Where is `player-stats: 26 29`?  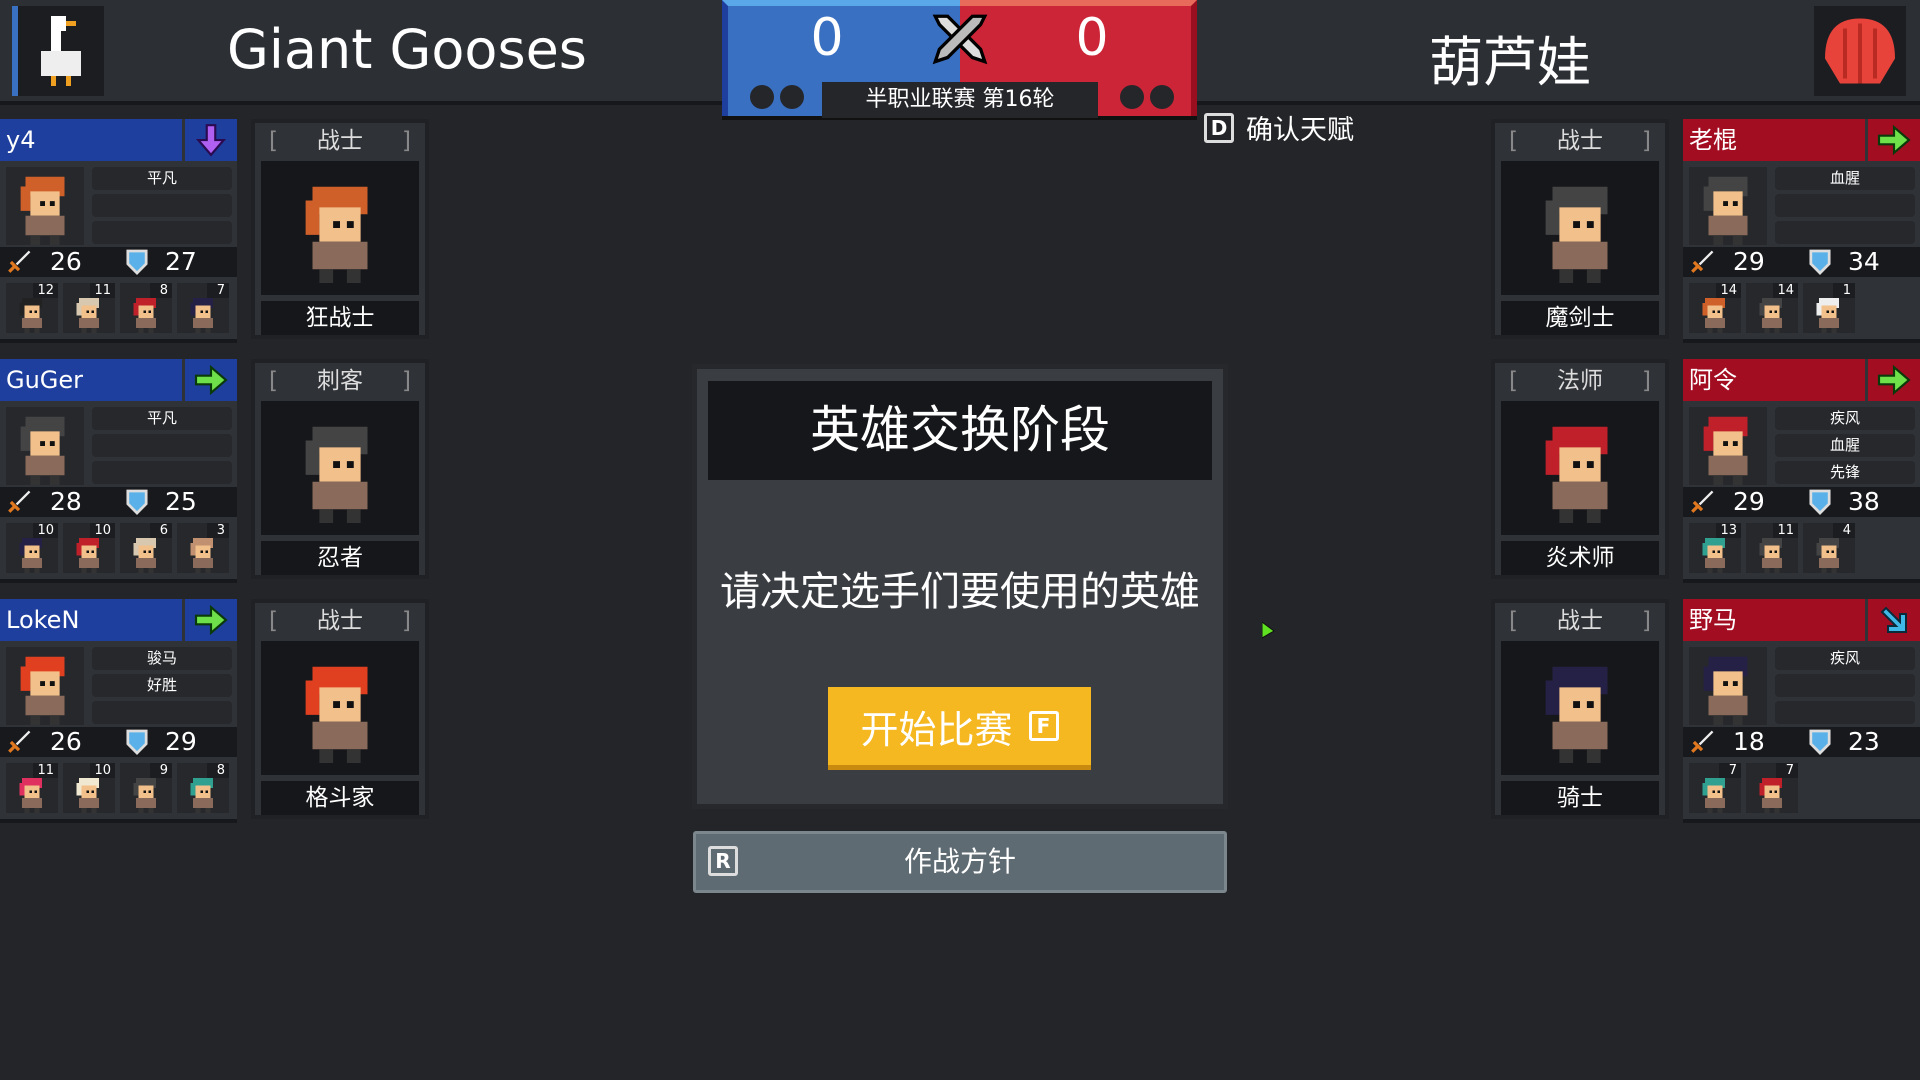 player-stats: 26 29 is located at coordinates (118, 742).